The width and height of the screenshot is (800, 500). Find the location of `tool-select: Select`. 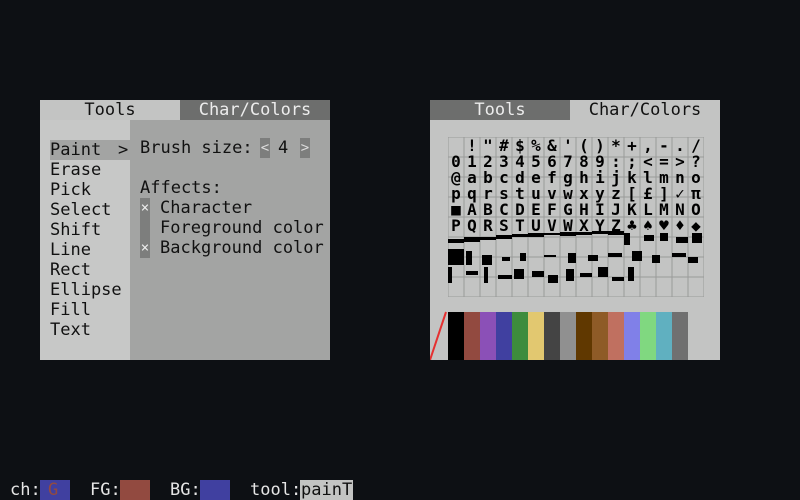

tool-select: Select is located at coordinates (90, 210).